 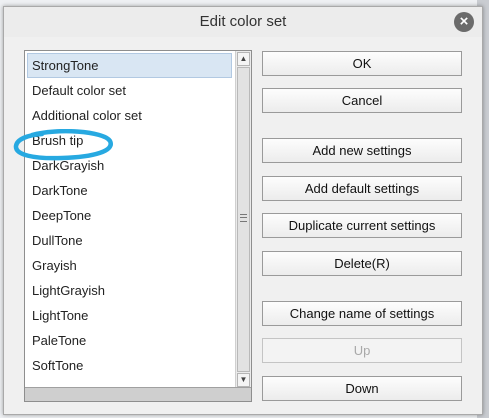 What do you see at coordinates (129, 265) in the screenshot?
I see `list-item: Grayish` at bounding box center [129, 265].